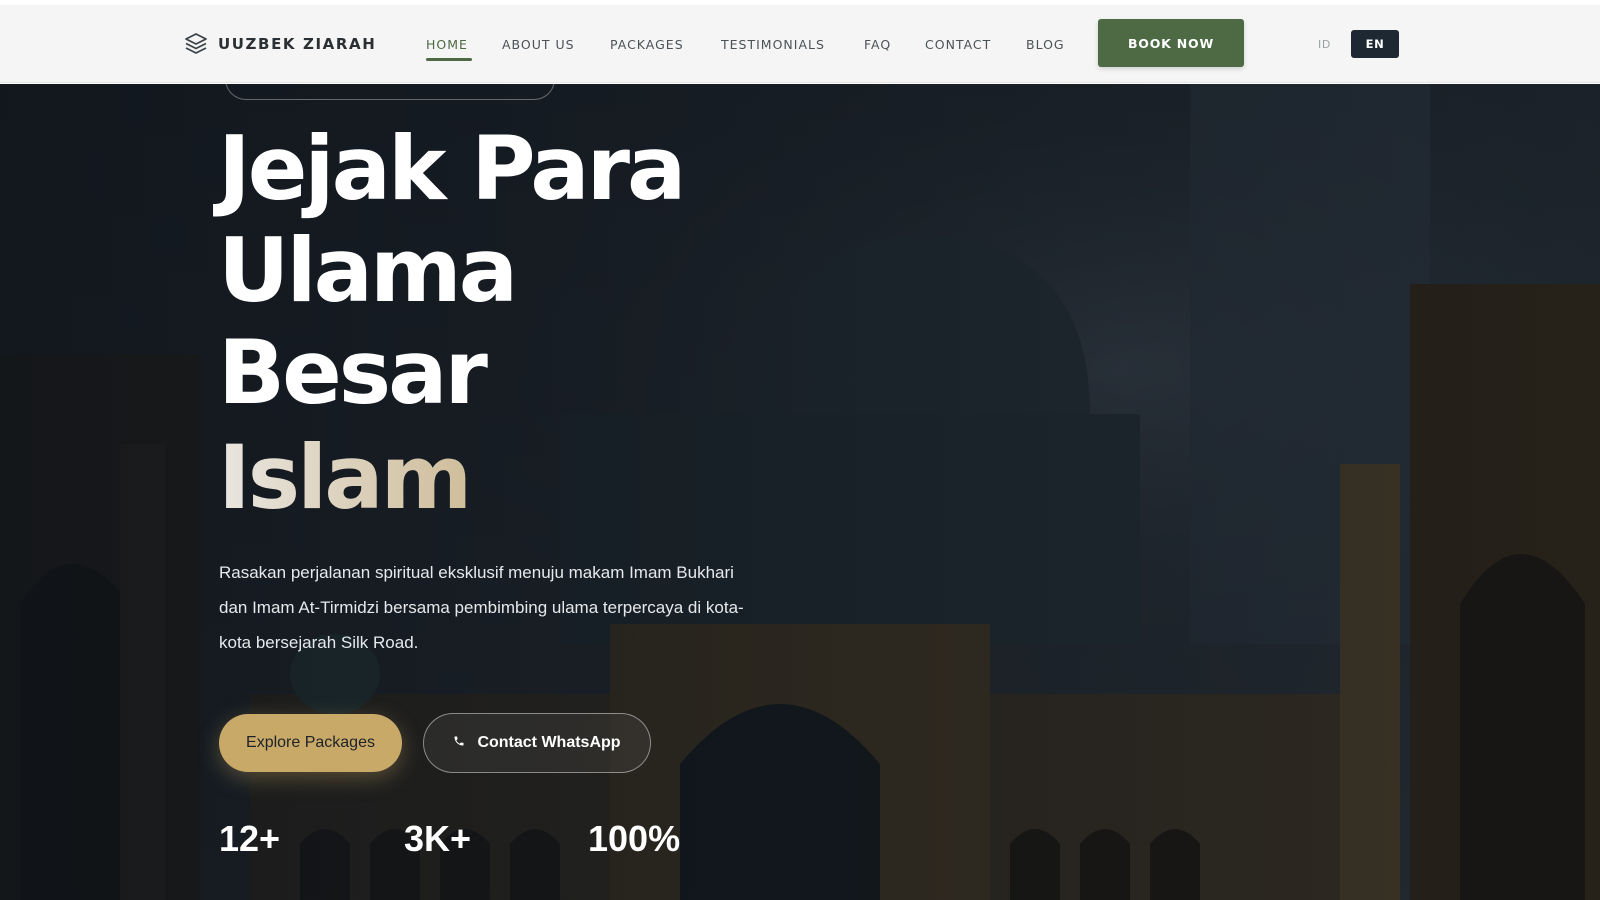 The width and height of the screenshot is (1600, 900). I want to click on phone-icon, so click(459, 743).